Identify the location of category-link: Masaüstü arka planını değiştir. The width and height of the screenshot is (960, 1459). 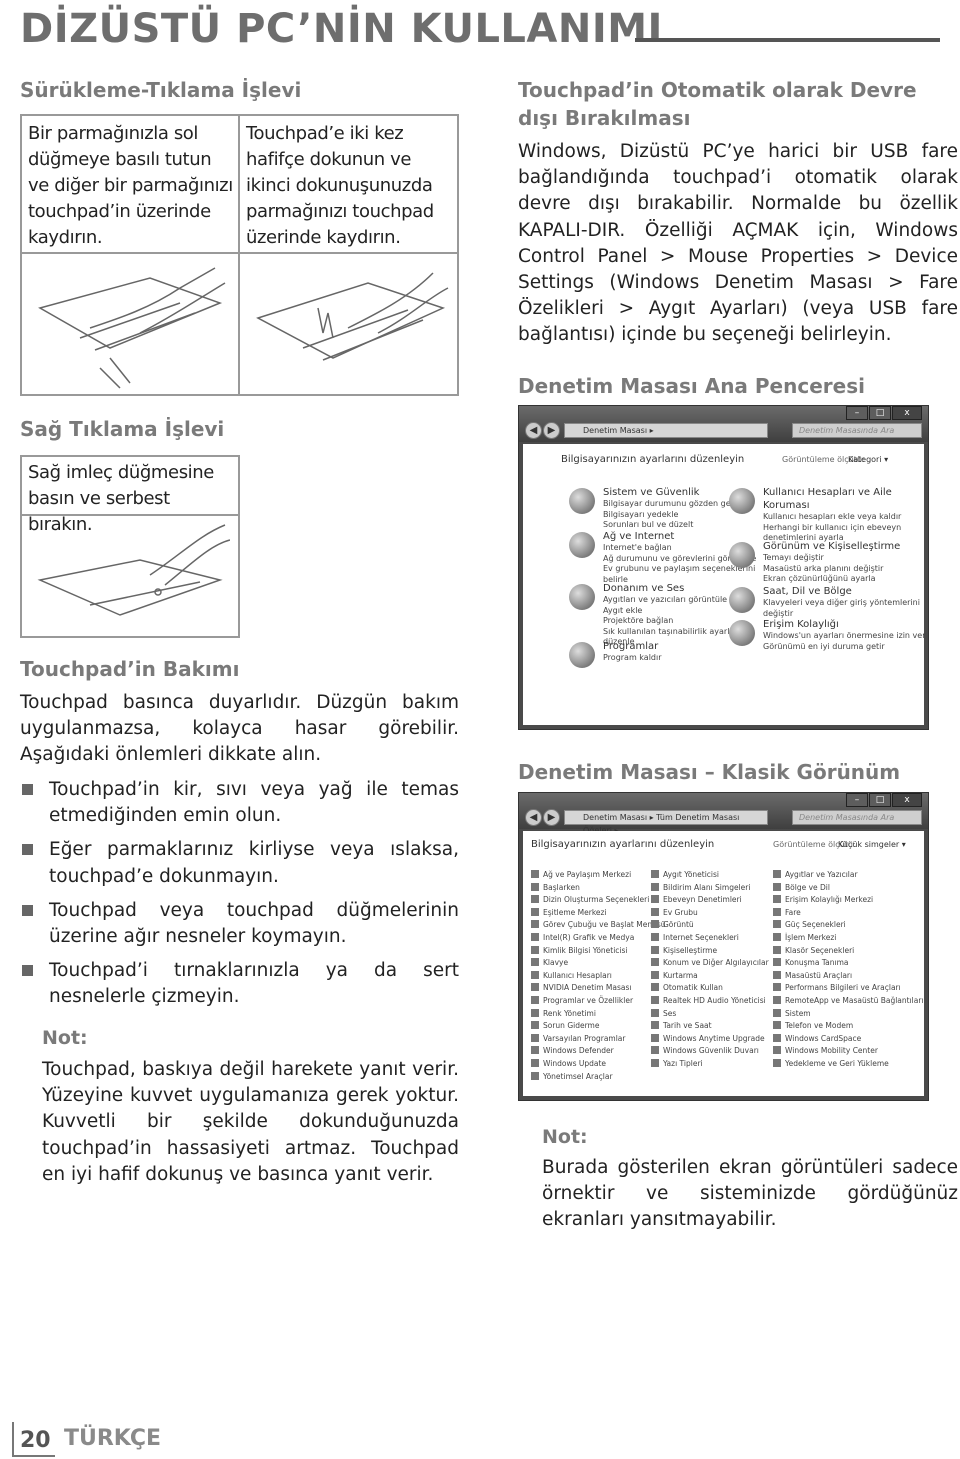
(845, 569).